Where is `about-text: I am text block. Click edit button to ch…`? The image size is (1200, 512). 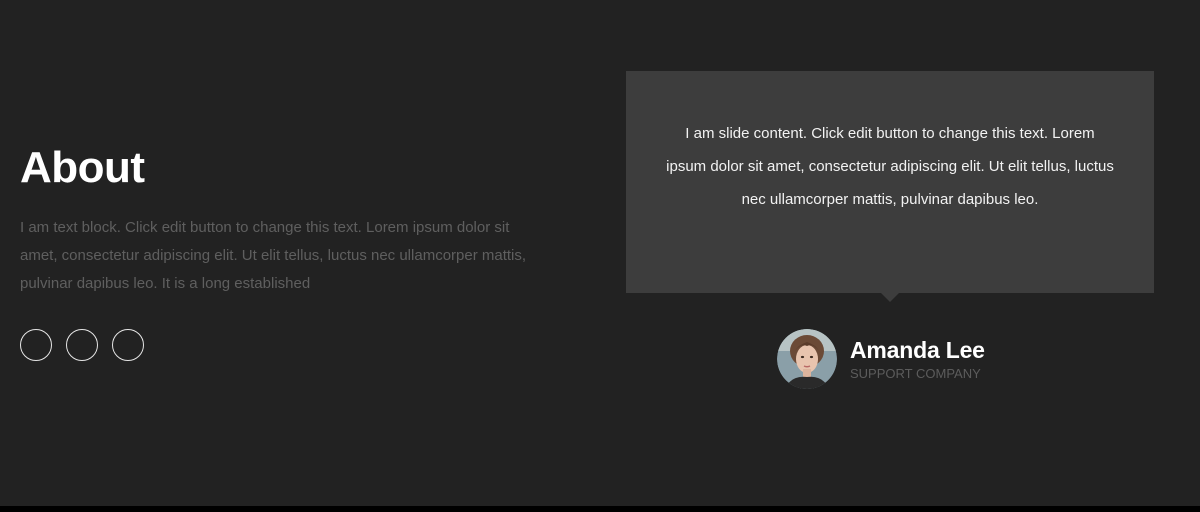 about-text: I am text block. Click edit button to ch… is located at coordinates (273, 255).